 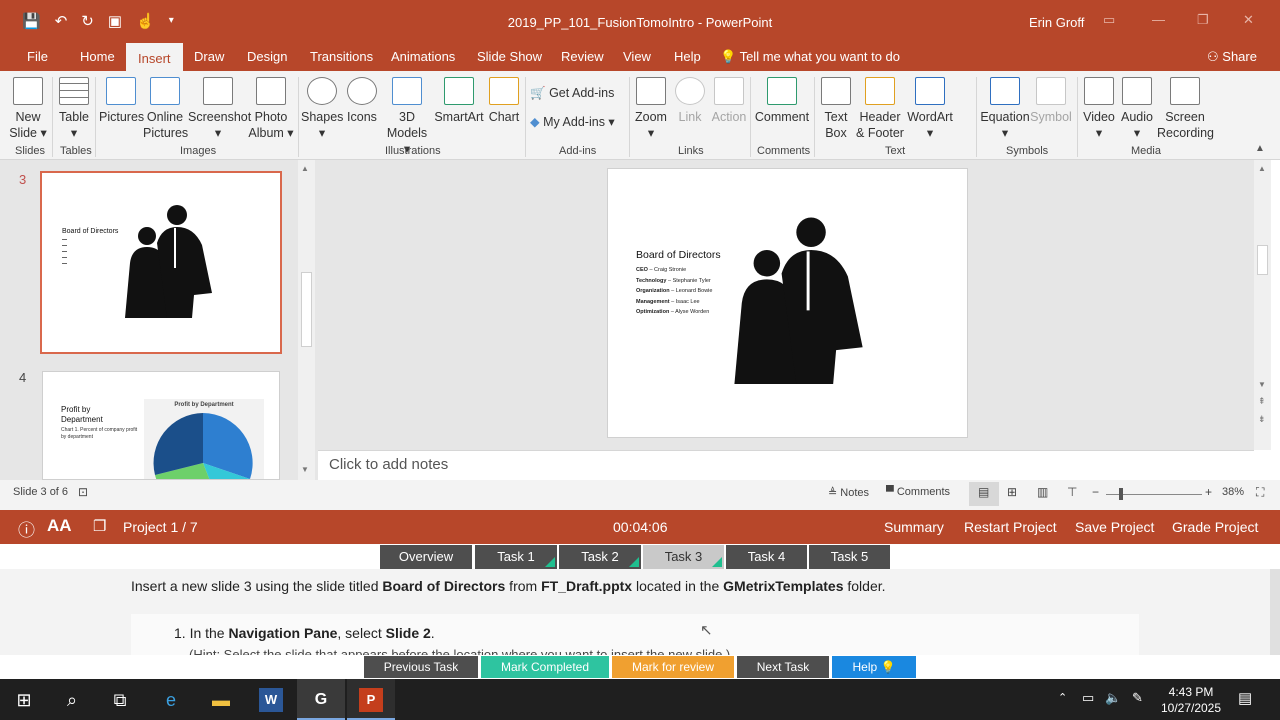 I want to click on help-button: Help 💡, so click(x=874, y=667).